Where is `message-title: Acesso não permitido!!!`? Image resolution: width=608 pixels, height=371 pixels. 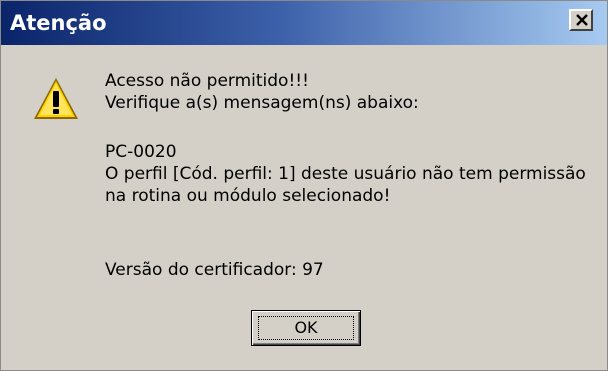 message-title: Acesso não permitido!!! is located at coordinates (207, 81).